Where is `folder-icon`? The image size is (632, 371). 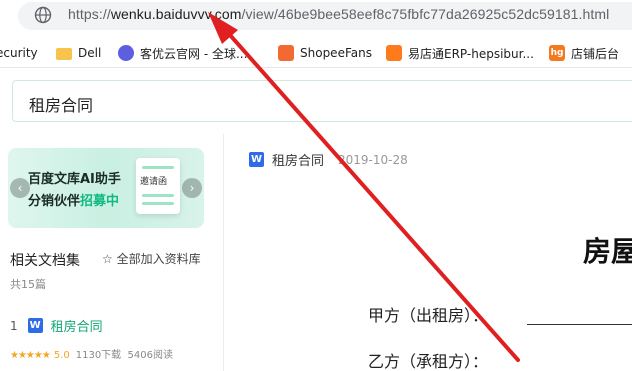
folder-icon is located at coordinates (64, 54).